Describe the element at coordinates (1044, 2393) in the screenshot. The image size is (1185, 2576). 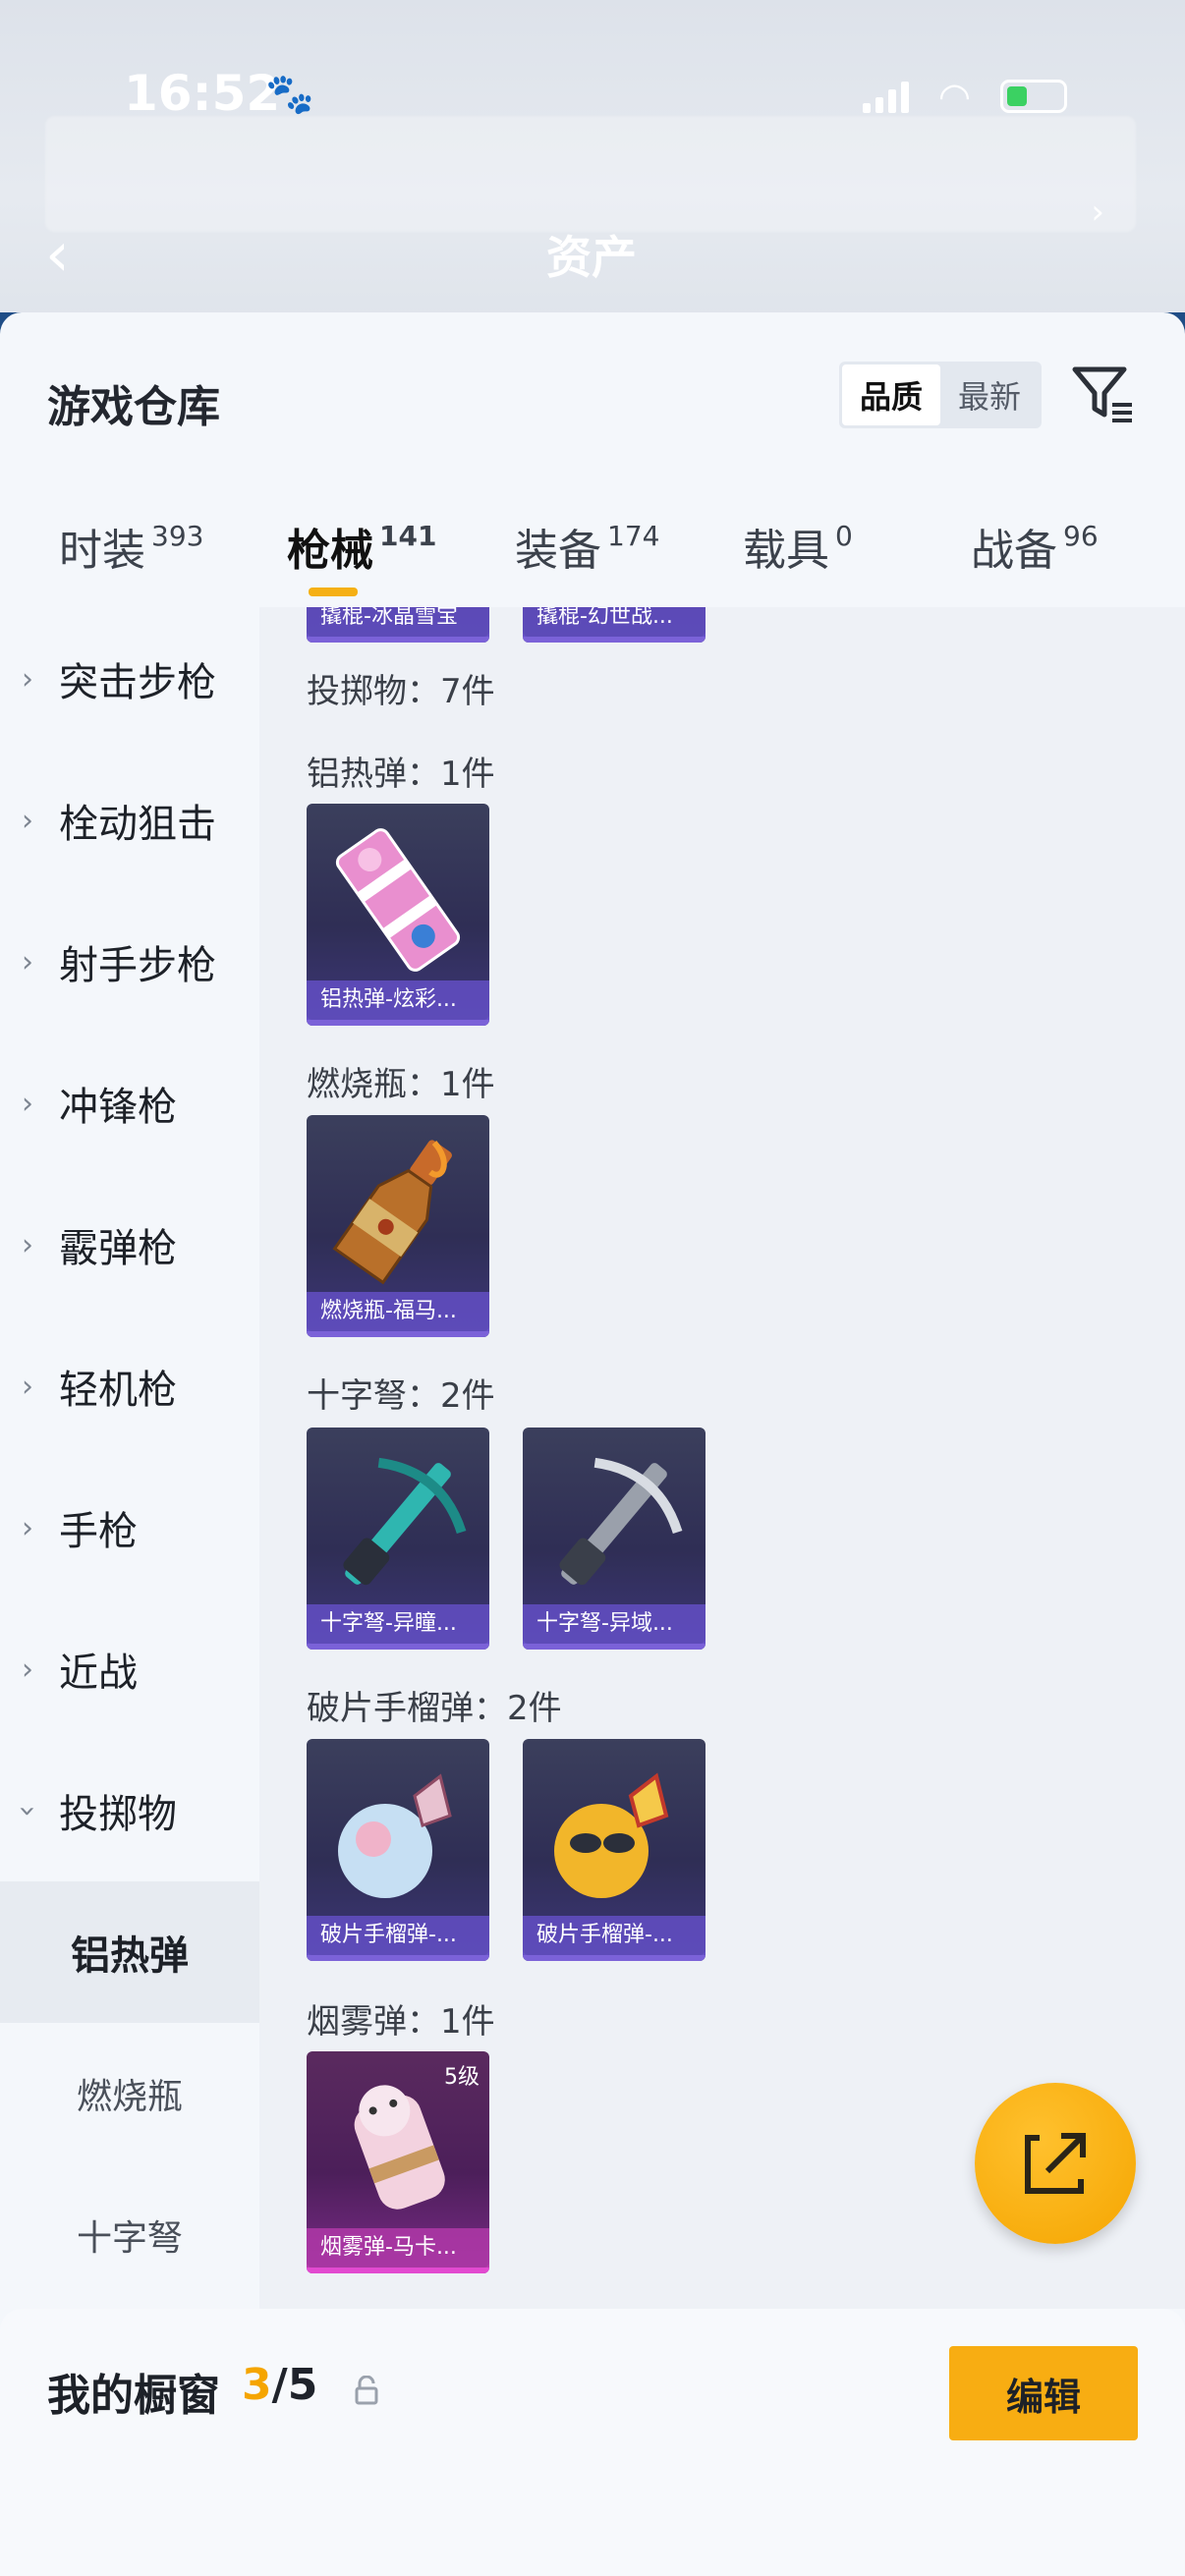
I see `edit-button: 编辑` at that location.